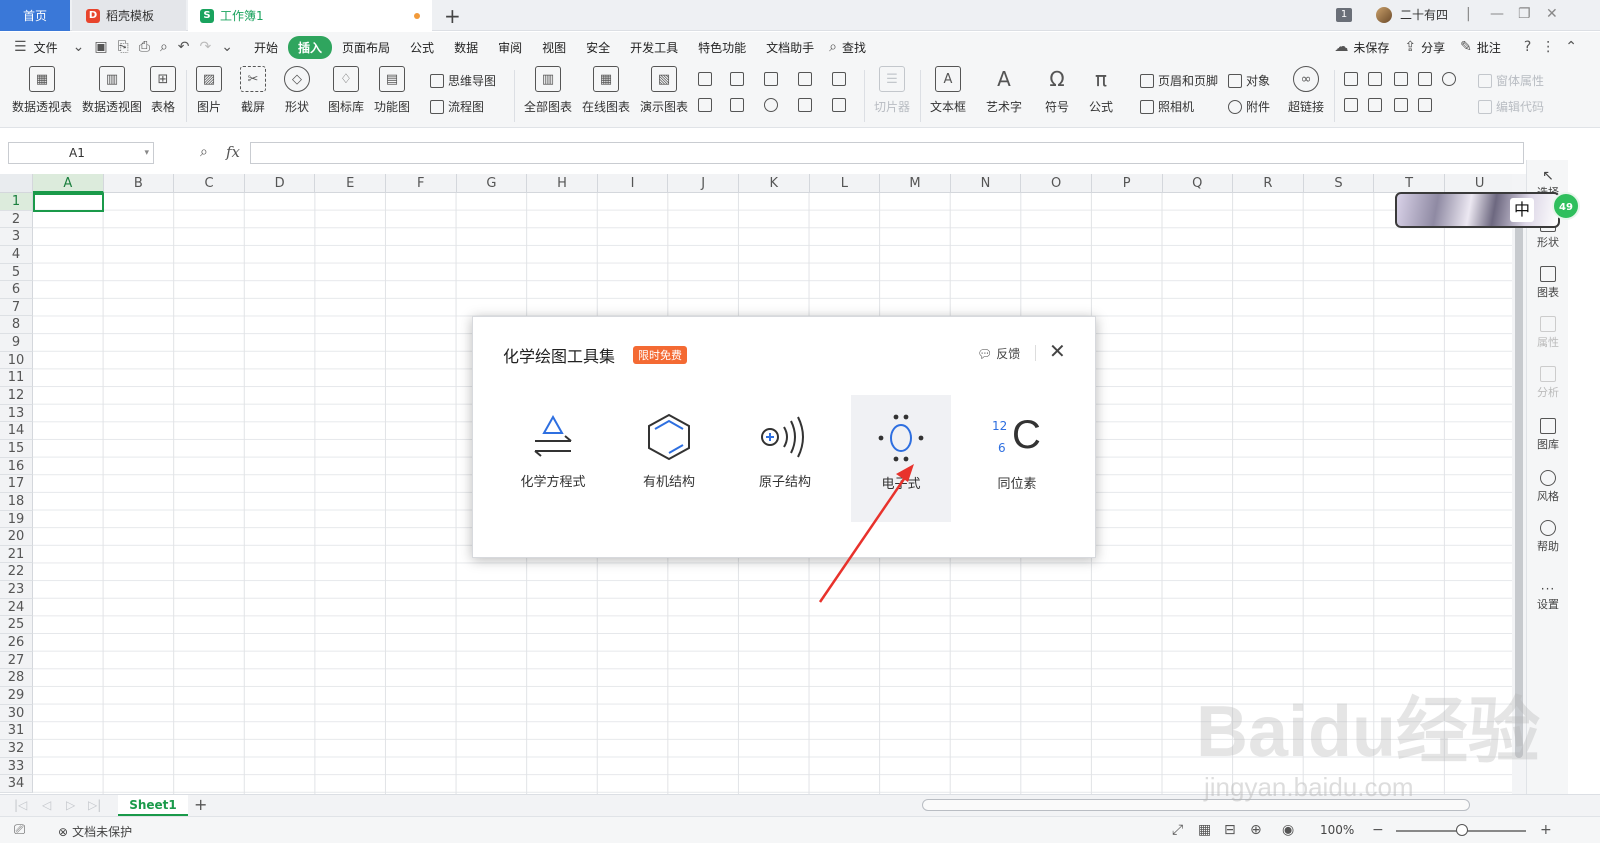 The width and height of the screenshot is (1600, 860). I want to click on tool-isotope: 12 6 C 同位素, so click(1017, 458).